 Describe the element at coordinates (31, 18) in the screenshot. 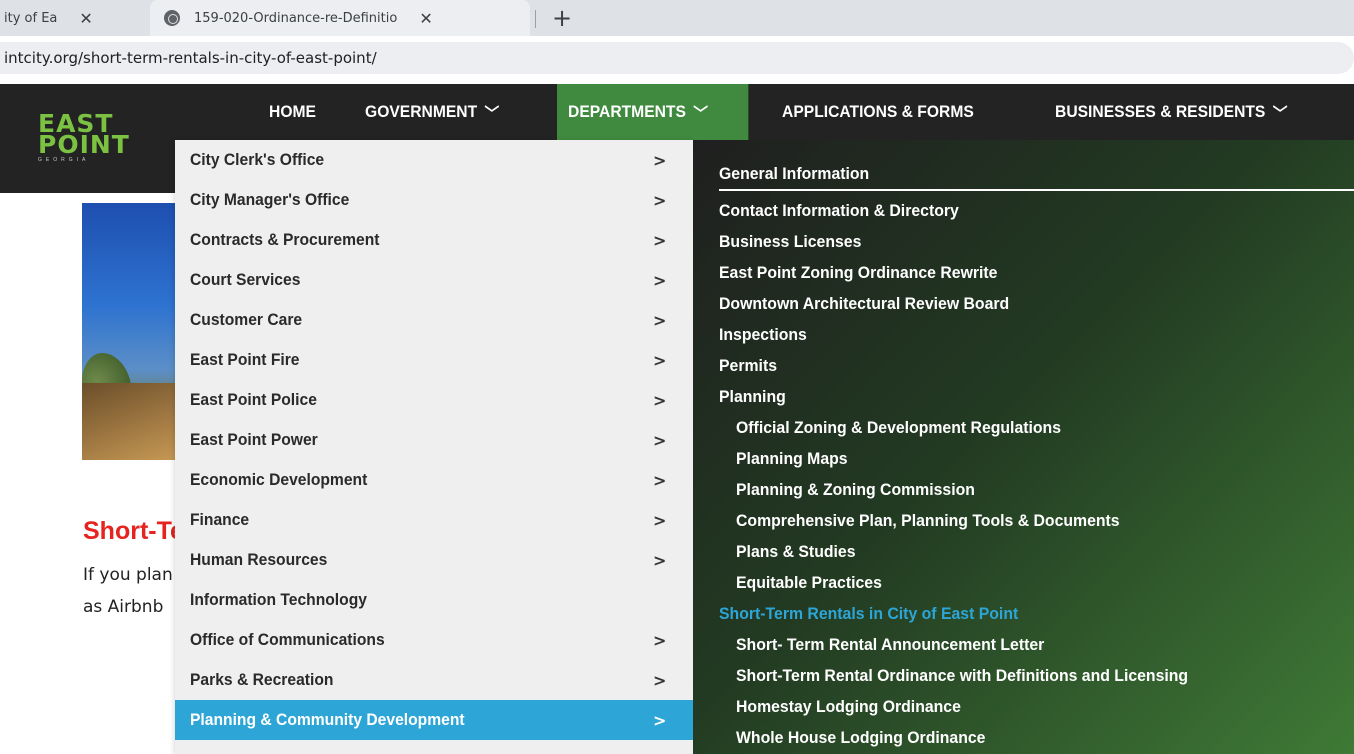

I see `tab-title: ity of Ea` at that location.